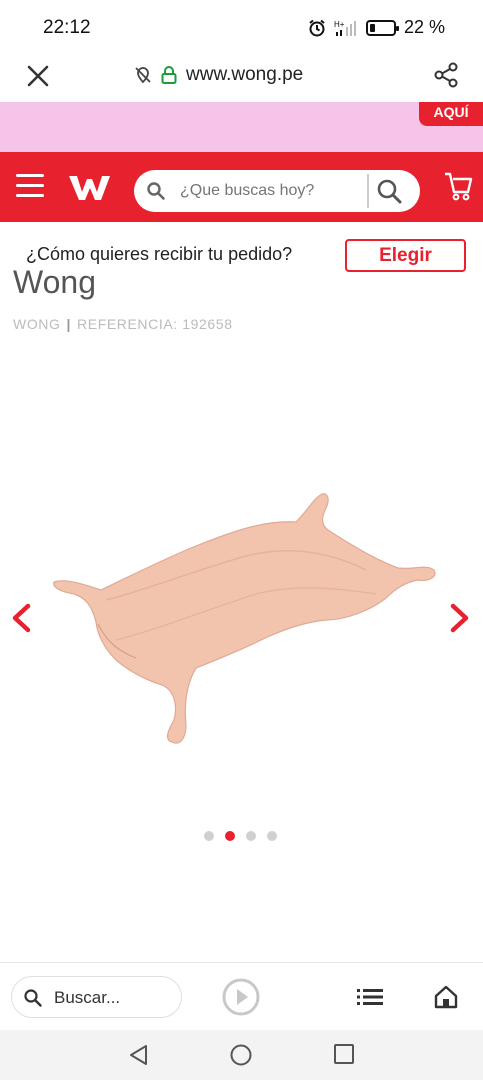  What do you see at coordinates (382, 27) in the screenshot?
I see `battery-icon` at bounding box center [382, 27].